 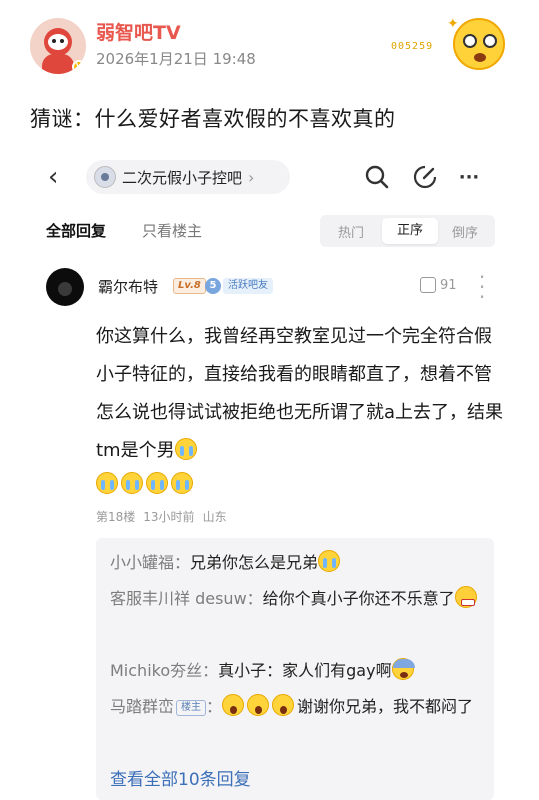 What do you see at coordinates (438, 285) in the screenshot?
I see `like-button: 91` at bounding box center [438, 285].